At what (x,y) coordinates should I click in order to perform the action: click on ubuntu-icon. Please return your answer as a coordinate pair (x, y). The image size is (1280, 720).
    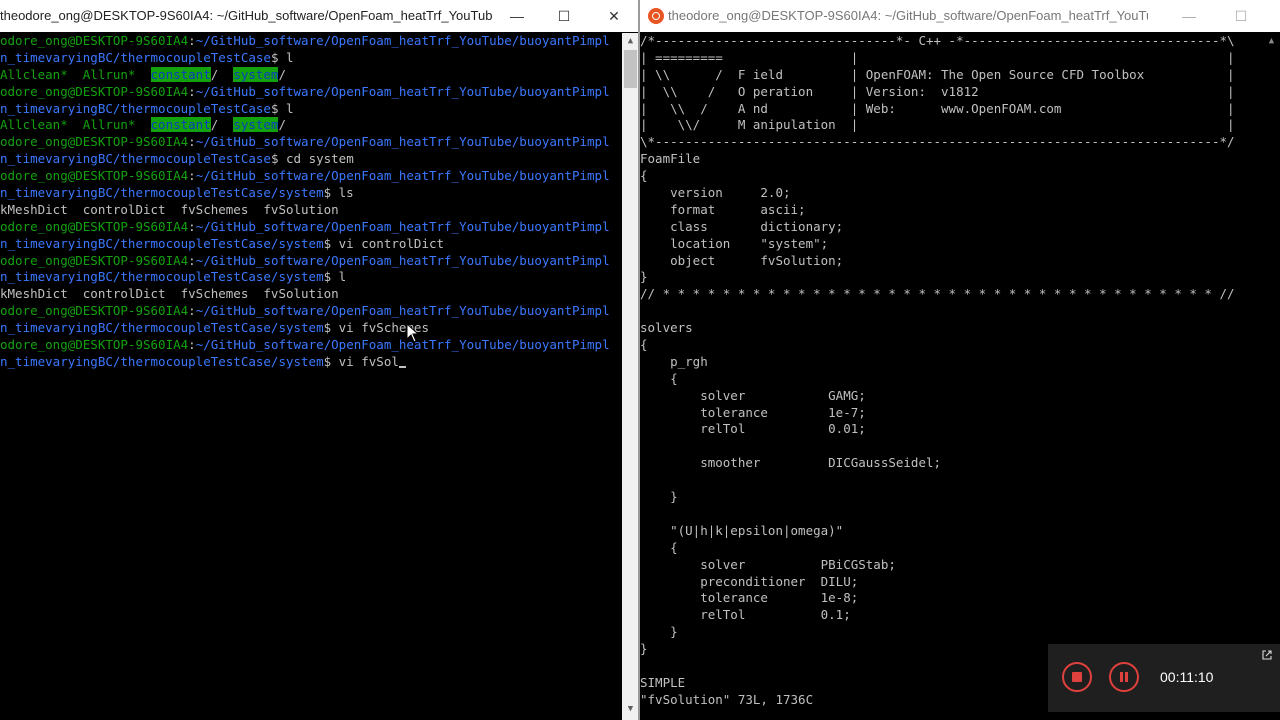
    Looking at the image, I should click on (656, 16).